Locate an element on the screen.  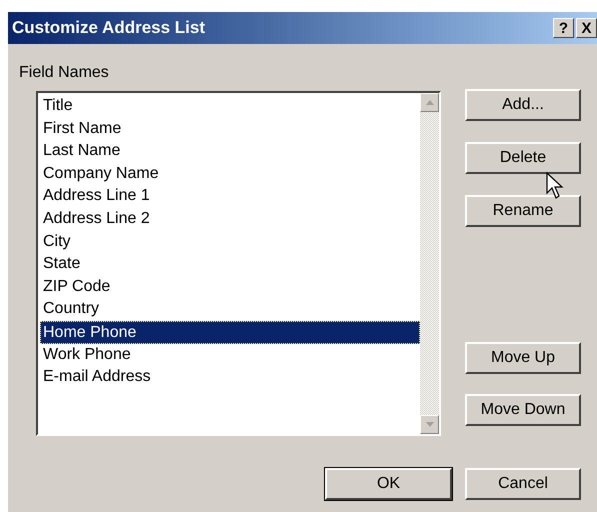
button: OK is located at coordinates (388, 484).